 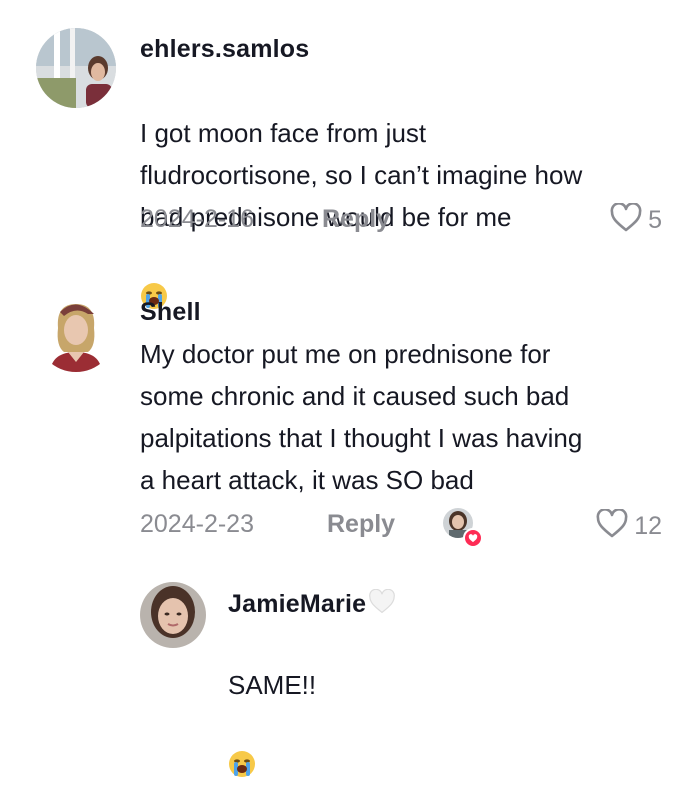 What do you see at coordinates (170, 312) in the screenshot?
I see `comment-username: Shell` at bounding box center [170, 312].